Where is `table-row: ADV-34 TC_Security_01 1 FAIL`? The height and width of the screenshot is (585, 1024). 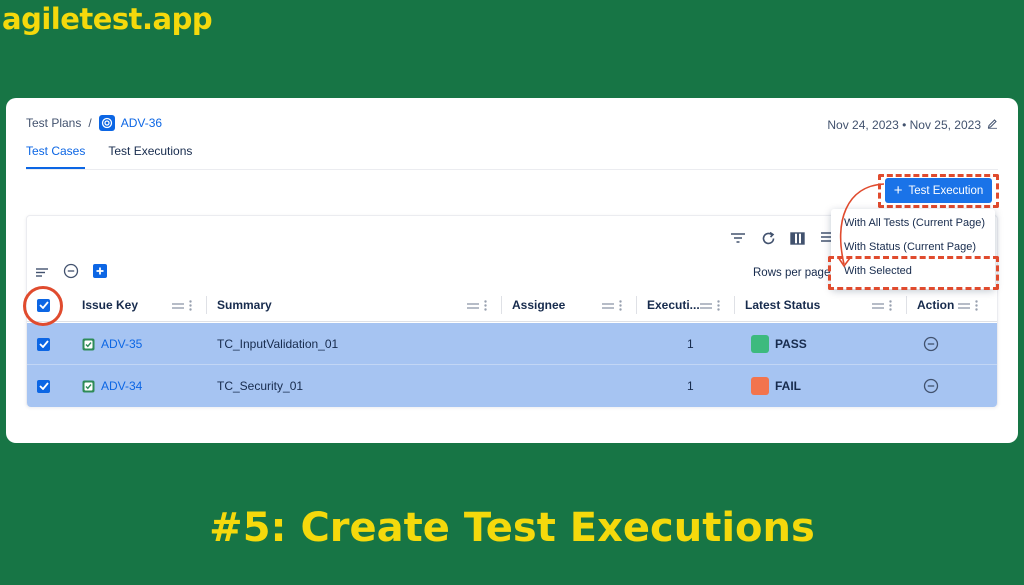 table-row: ADV-34 TC_Security_01 1 FAIL is located at coordinates (512, 386).